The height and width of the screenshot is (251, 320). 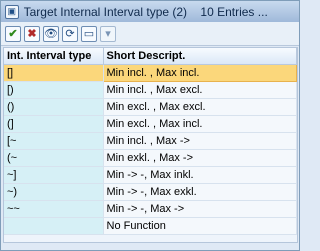 I want to click on toolbar-dropdown-button: ▾, so click(x=108, y=33).